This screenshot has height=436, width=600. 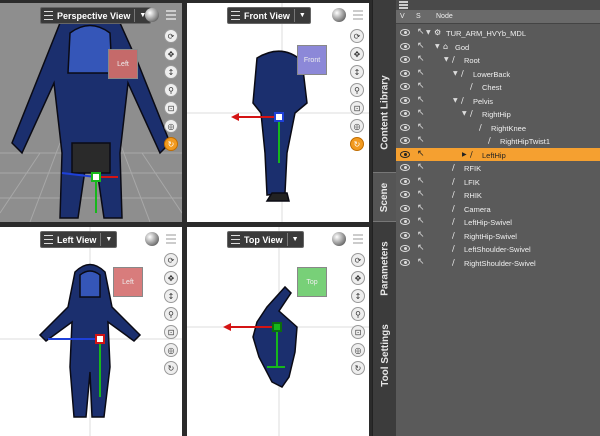 What do you see at coordinates (79, 239) in the screenshot?
I see `left-view-selector: Left View ▼` at bounding box center [79, 239].